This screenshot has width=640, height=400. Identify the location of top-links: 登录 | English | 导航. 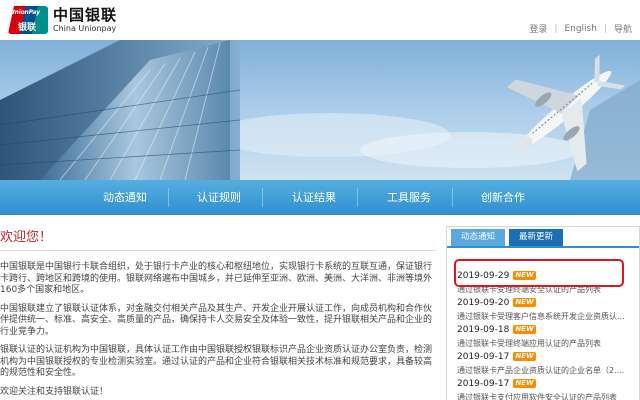
(580, 29).